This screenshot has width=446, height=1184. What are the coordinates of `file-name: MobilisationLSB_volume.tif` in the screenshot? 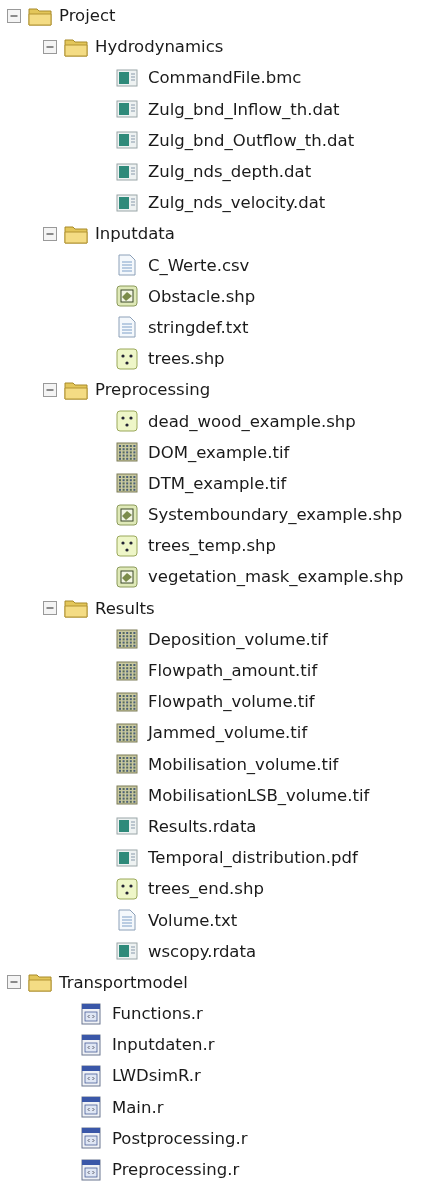 It's located at (259, 795).